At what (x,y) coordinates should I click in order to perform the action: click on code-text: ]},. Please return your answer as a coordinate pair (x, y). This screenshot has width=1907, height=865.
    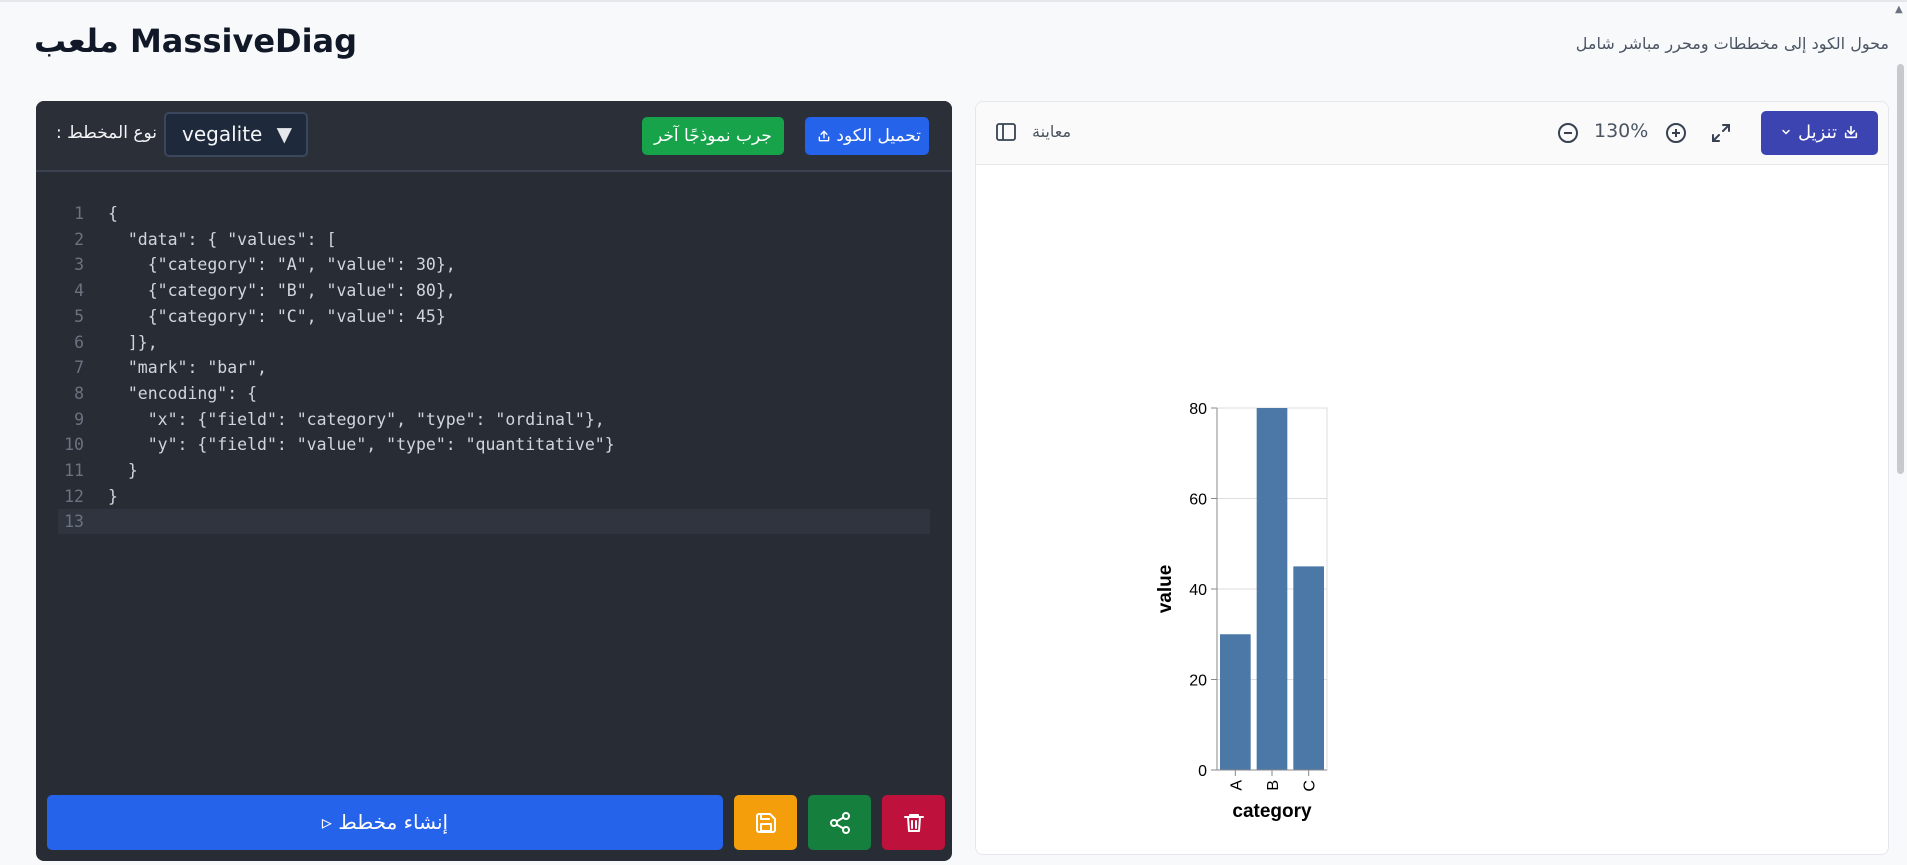
    Looking at the image, I should click on (133, 342).